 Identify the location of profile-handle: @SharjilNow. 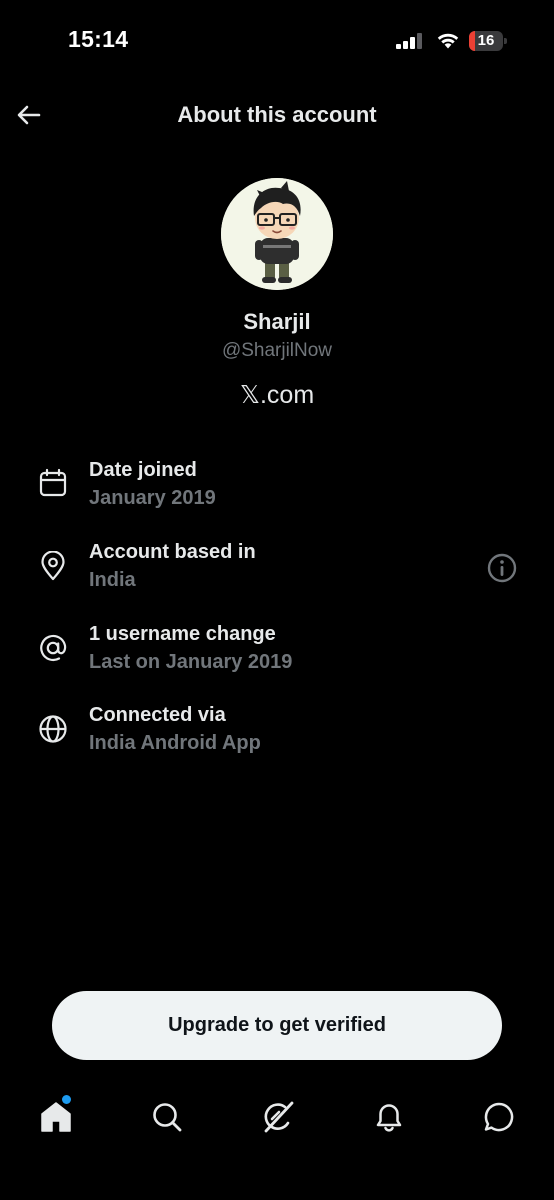
(277, 350).